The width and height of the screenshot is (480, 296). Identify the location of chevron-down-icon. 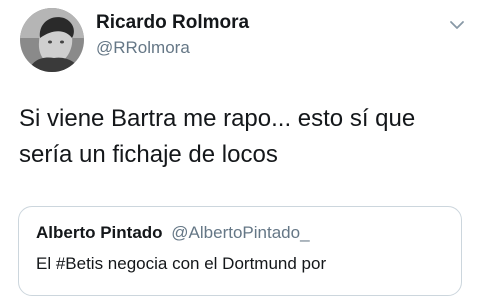
(457, 25).